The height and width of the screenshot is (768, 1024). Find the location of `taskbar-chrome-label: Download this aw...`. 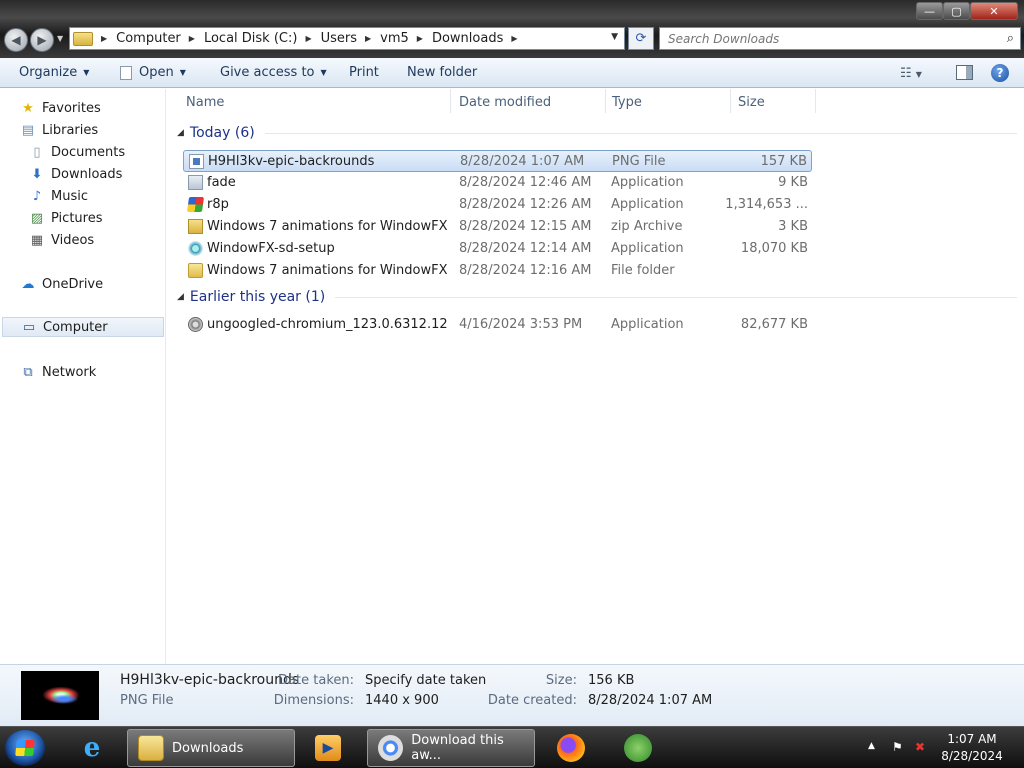

taskbar-chrome-label: Download this aw... is located at coordinates (457, 748).